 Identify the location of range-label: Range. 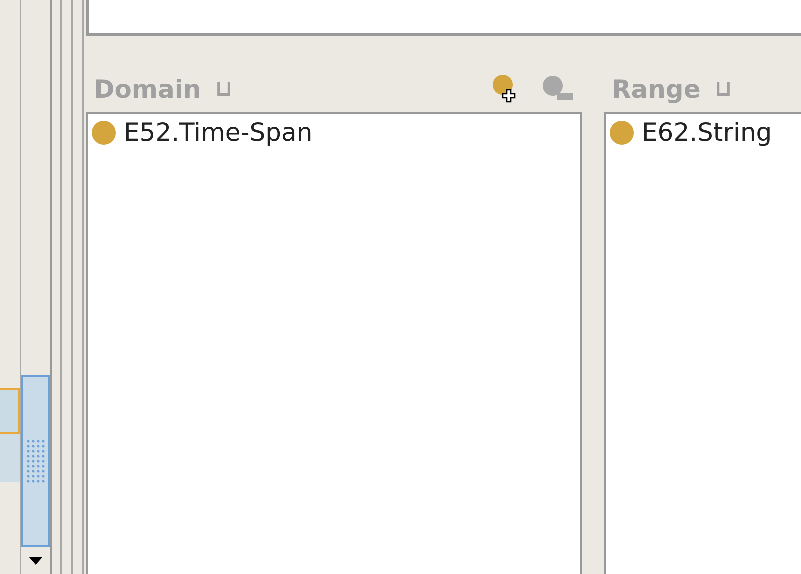
(656, 89).